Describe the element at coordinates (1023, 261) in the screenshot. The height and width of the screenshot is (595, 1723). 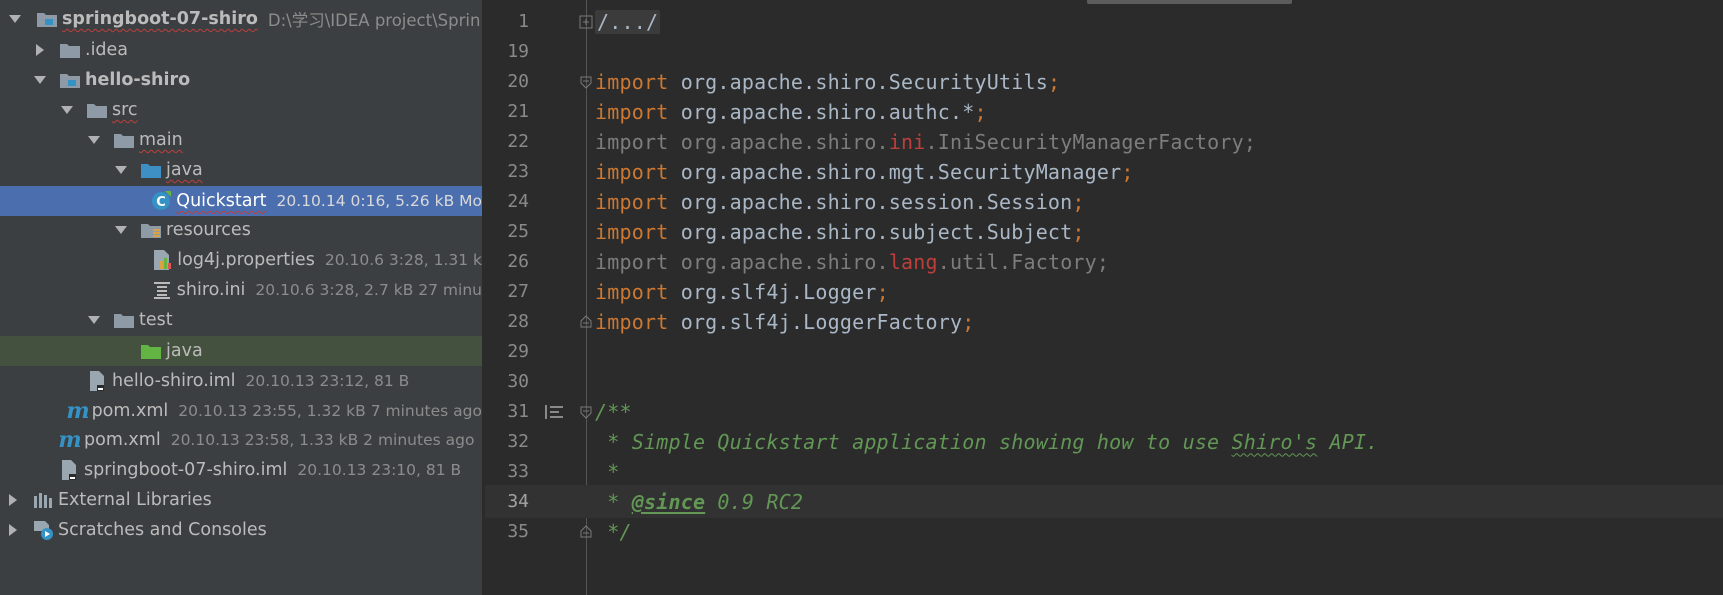
I see `package-suffix: .util.Factory;` at that location.